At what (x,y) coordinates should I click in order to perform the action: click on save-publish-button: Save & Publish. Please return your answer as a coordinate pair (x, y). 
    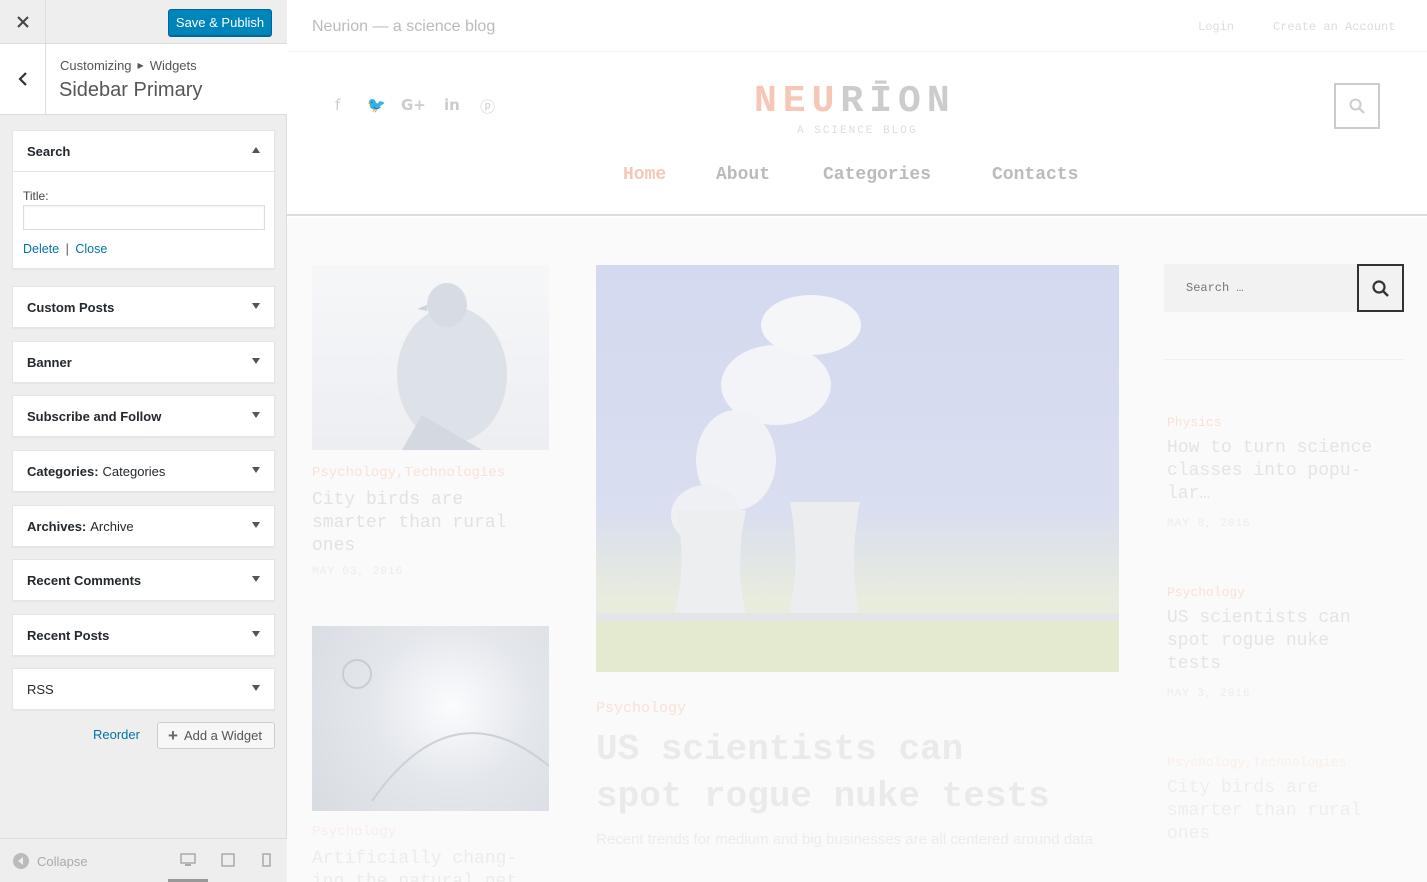
    Looking at the image, I should click on (220, 22).